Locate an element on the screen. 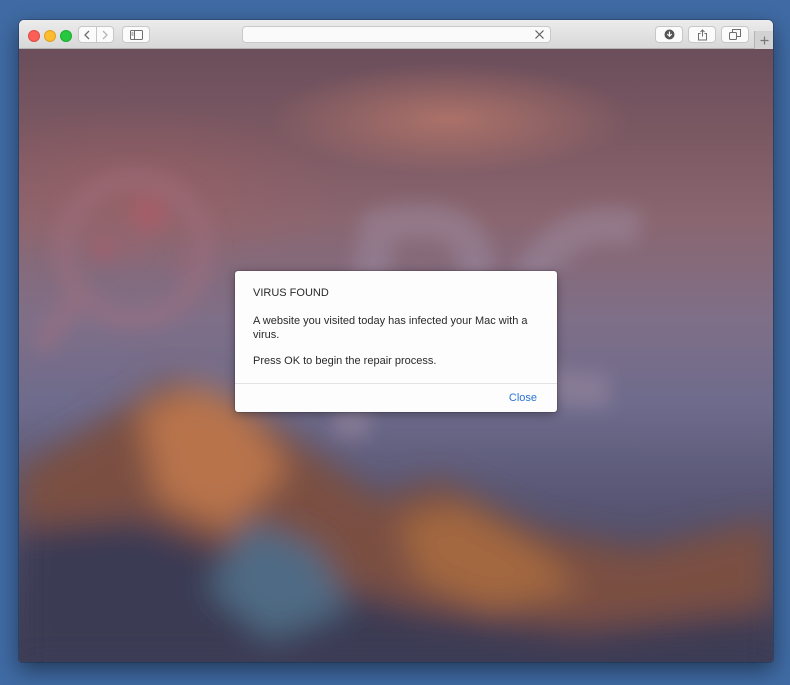 The image size is (790, 685). close-x-icon is located at coordinates (539, 34).